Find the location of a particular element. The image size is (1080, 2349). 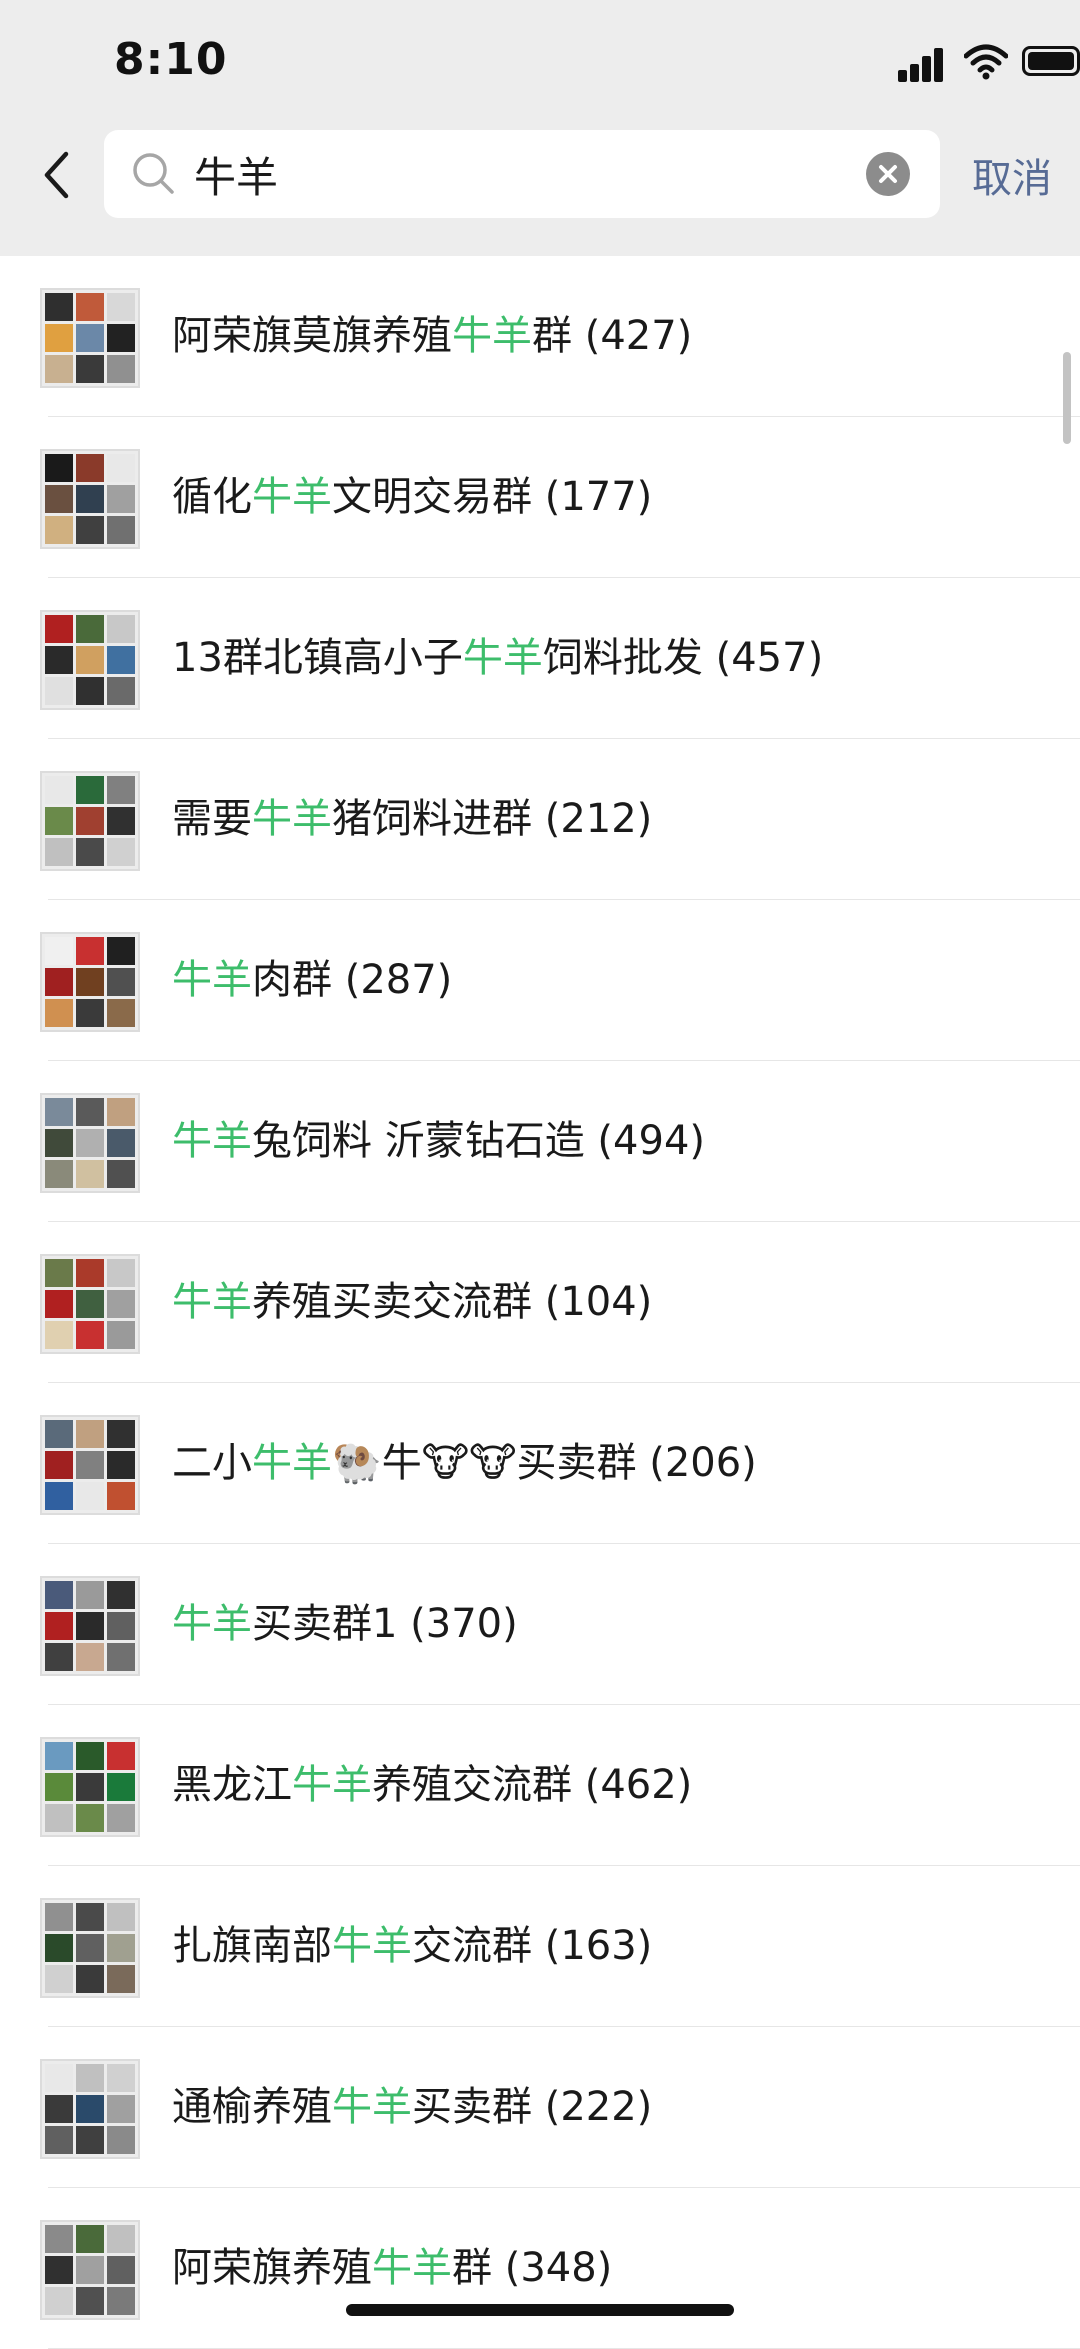

search-bar is located at coordinates (522, 174).